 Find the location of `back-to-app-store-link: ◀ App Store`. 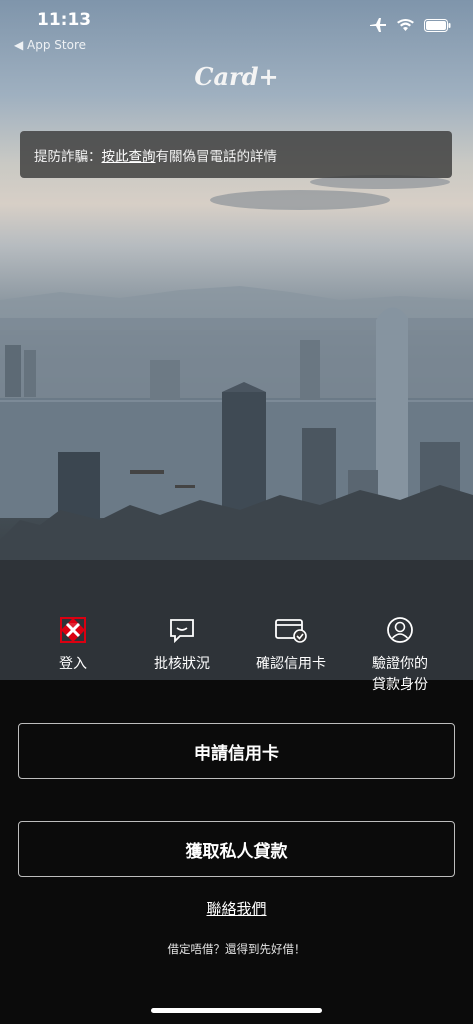

back-to-app-store-link: ◀ App Store is located at coordinates (50, 45).